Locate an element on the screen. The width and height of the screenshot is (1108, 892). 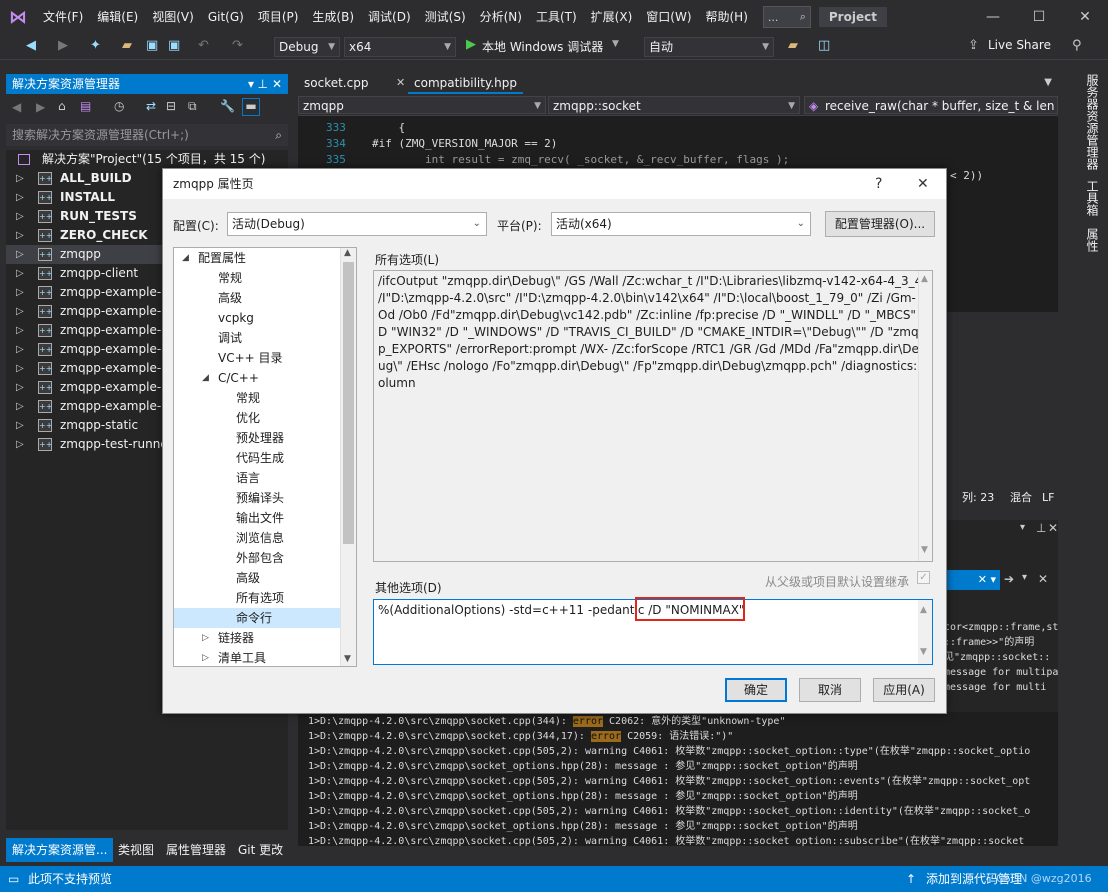
home-icon: ⌂ is located at coordinates (62, 106).